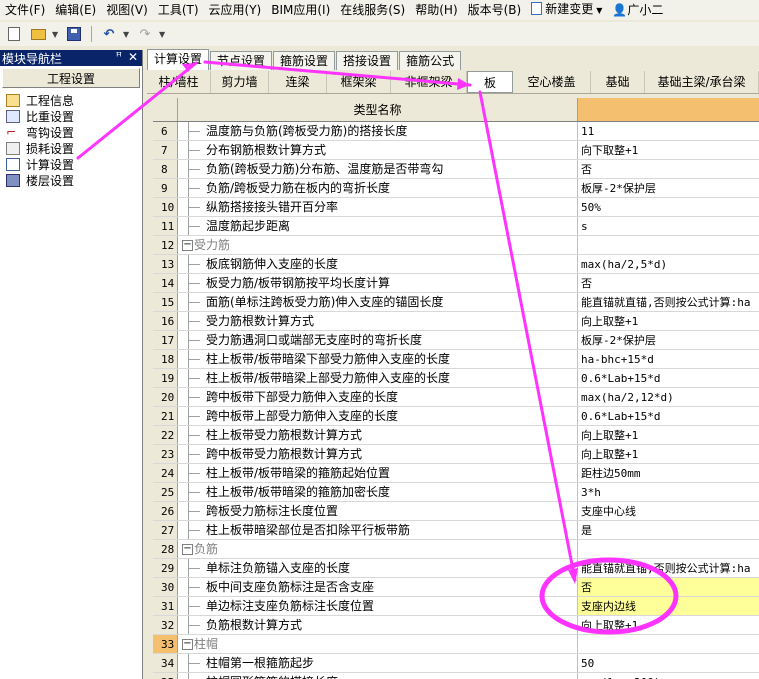 This screenshot has width=759, height=679. What do you see at coordinates (456, 454) in the screenshot?
I see `table-row: 23 跨中板带受力筋根数计算方式 向上取整+1` at bounding box center [456, 454].